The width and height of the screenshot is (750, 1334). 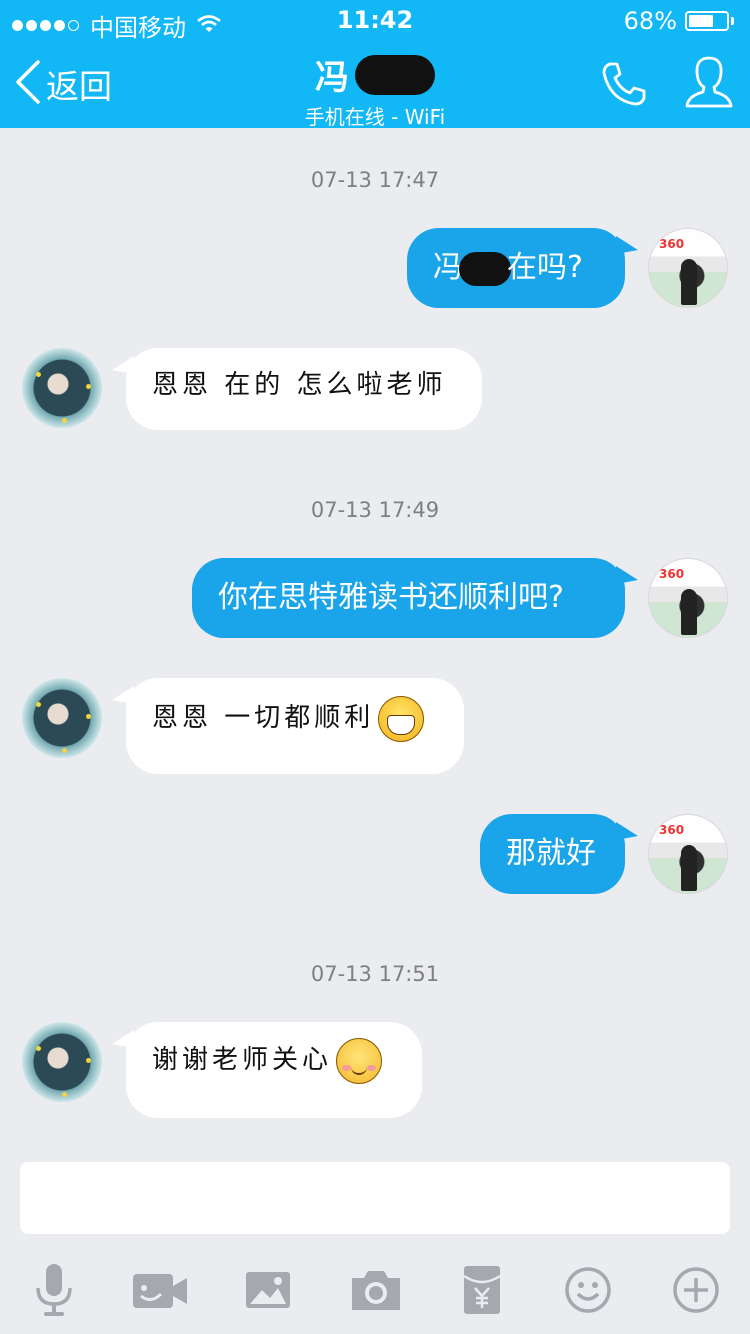 I want to click on video-button, so click(x=160, y=1290).